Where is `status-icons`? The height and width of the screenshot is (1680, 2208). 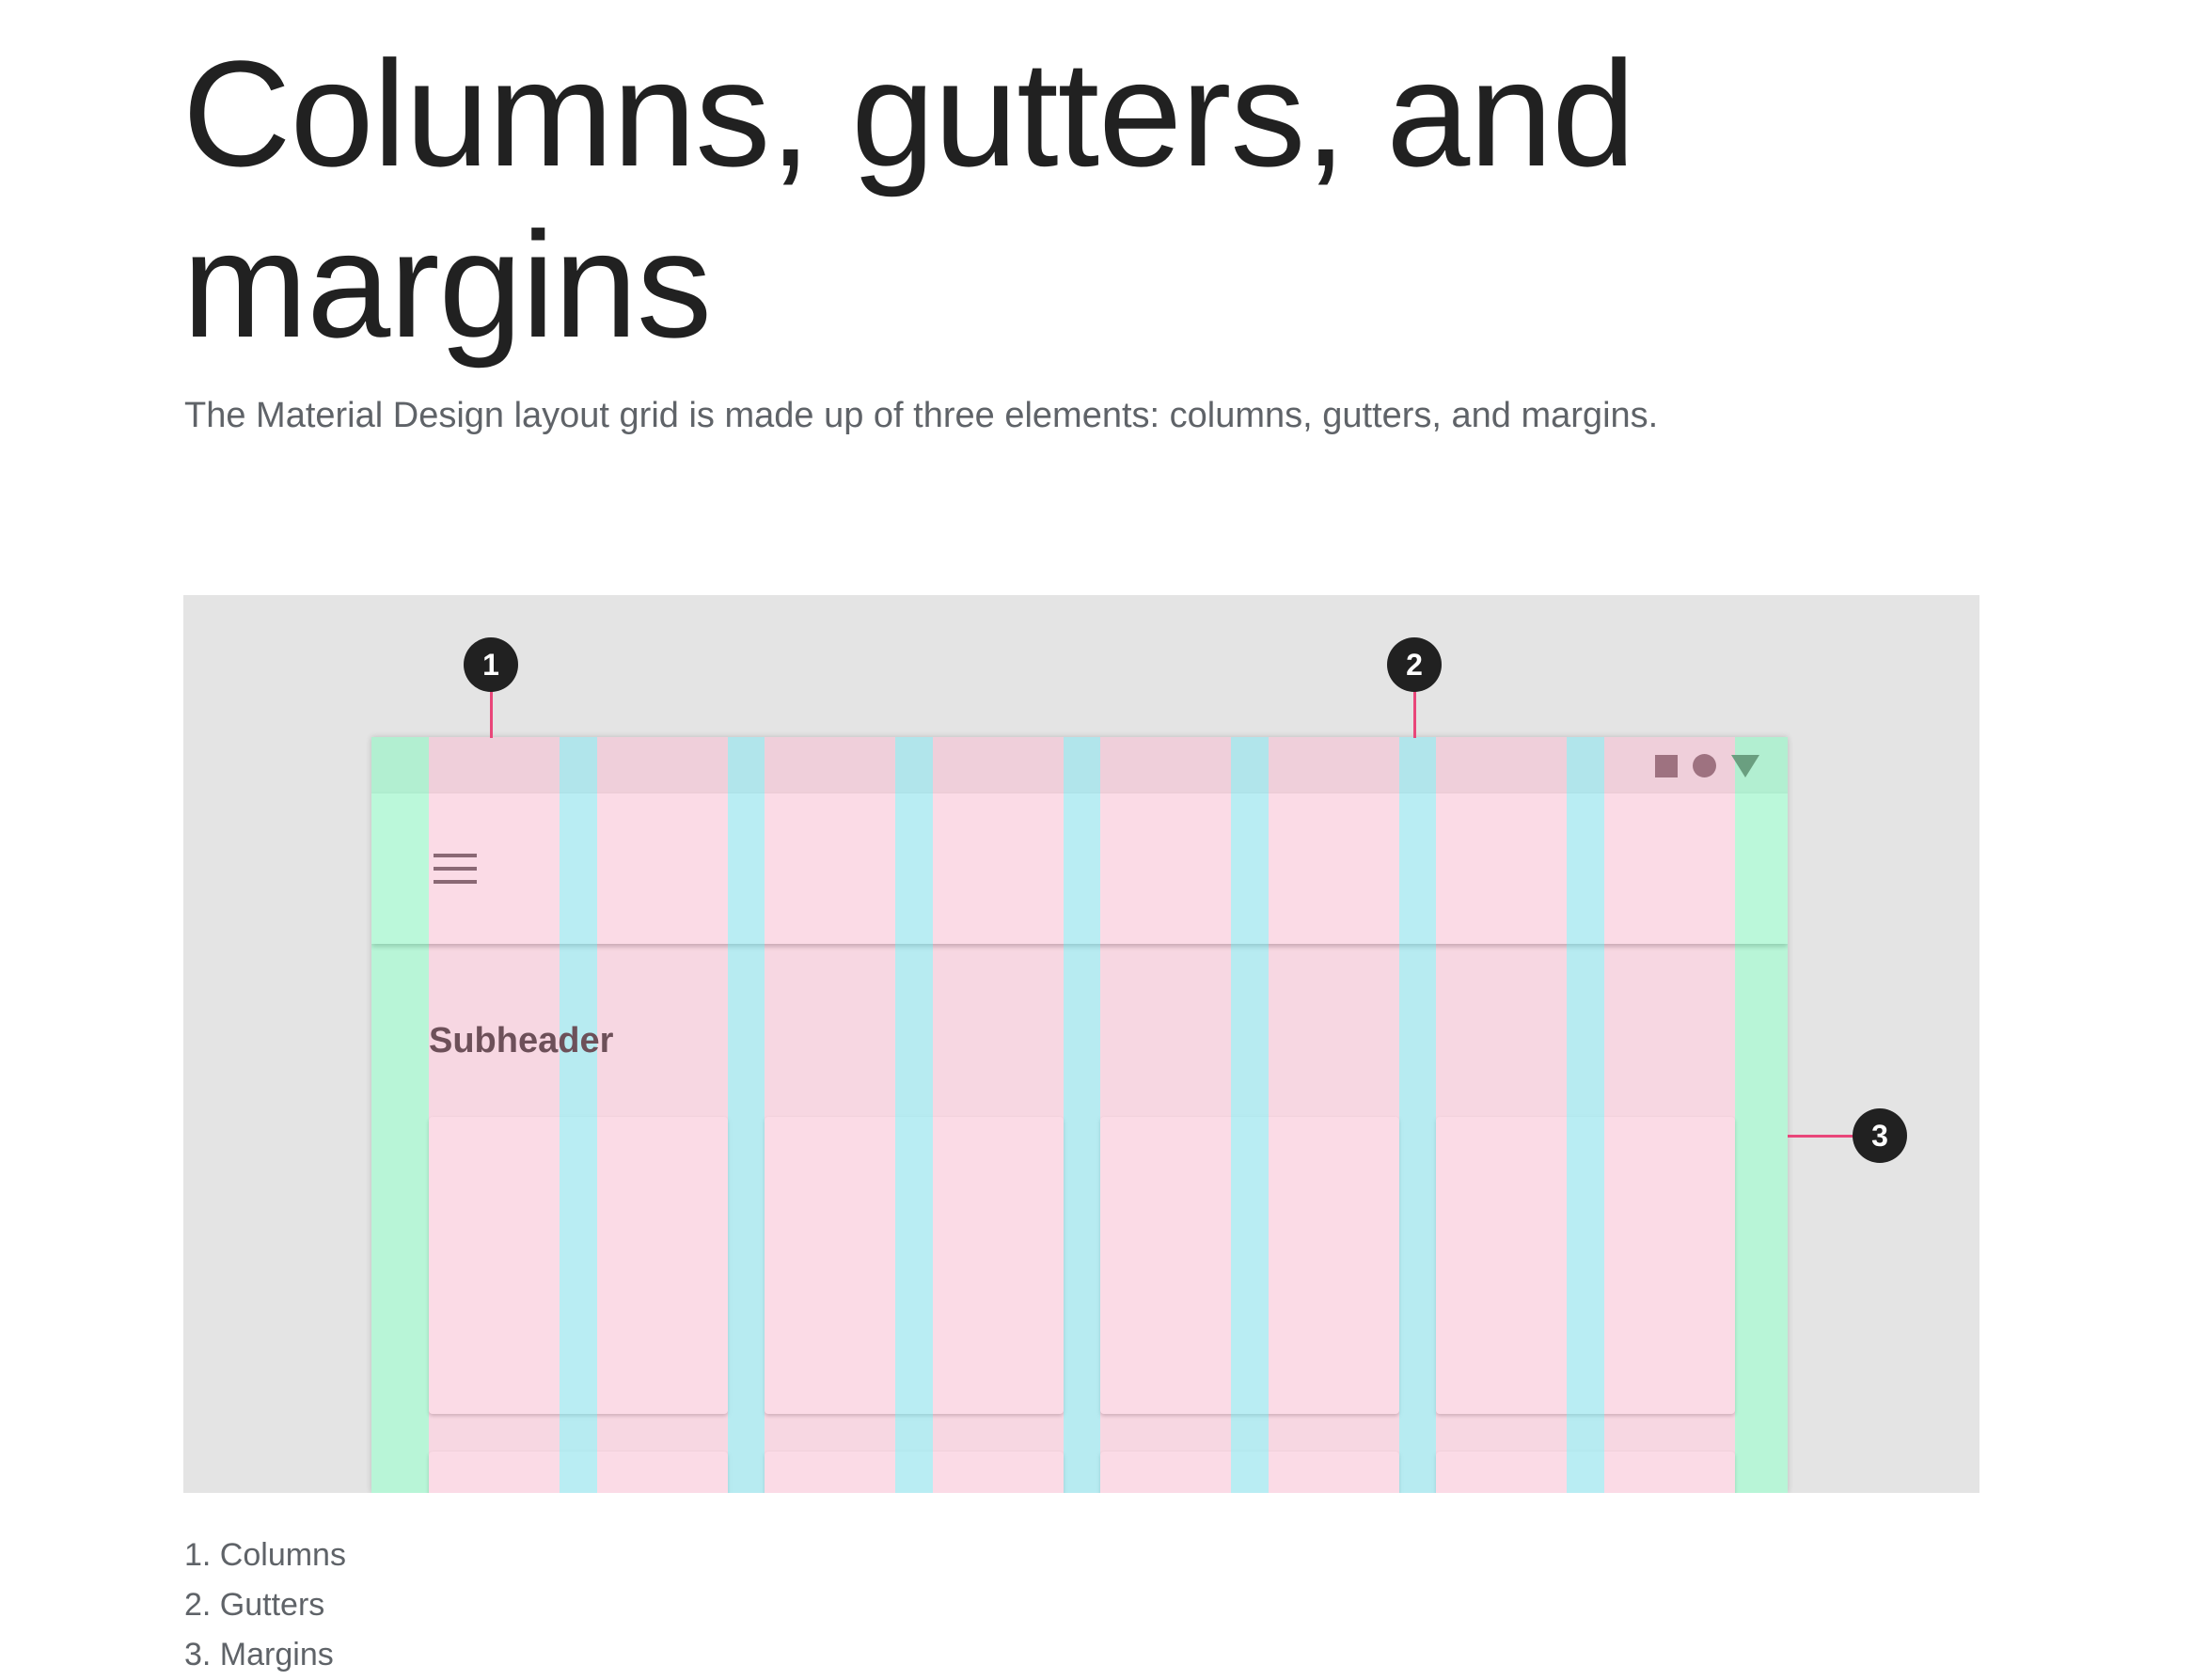
status-icons is located at coordinates (1707, 766).